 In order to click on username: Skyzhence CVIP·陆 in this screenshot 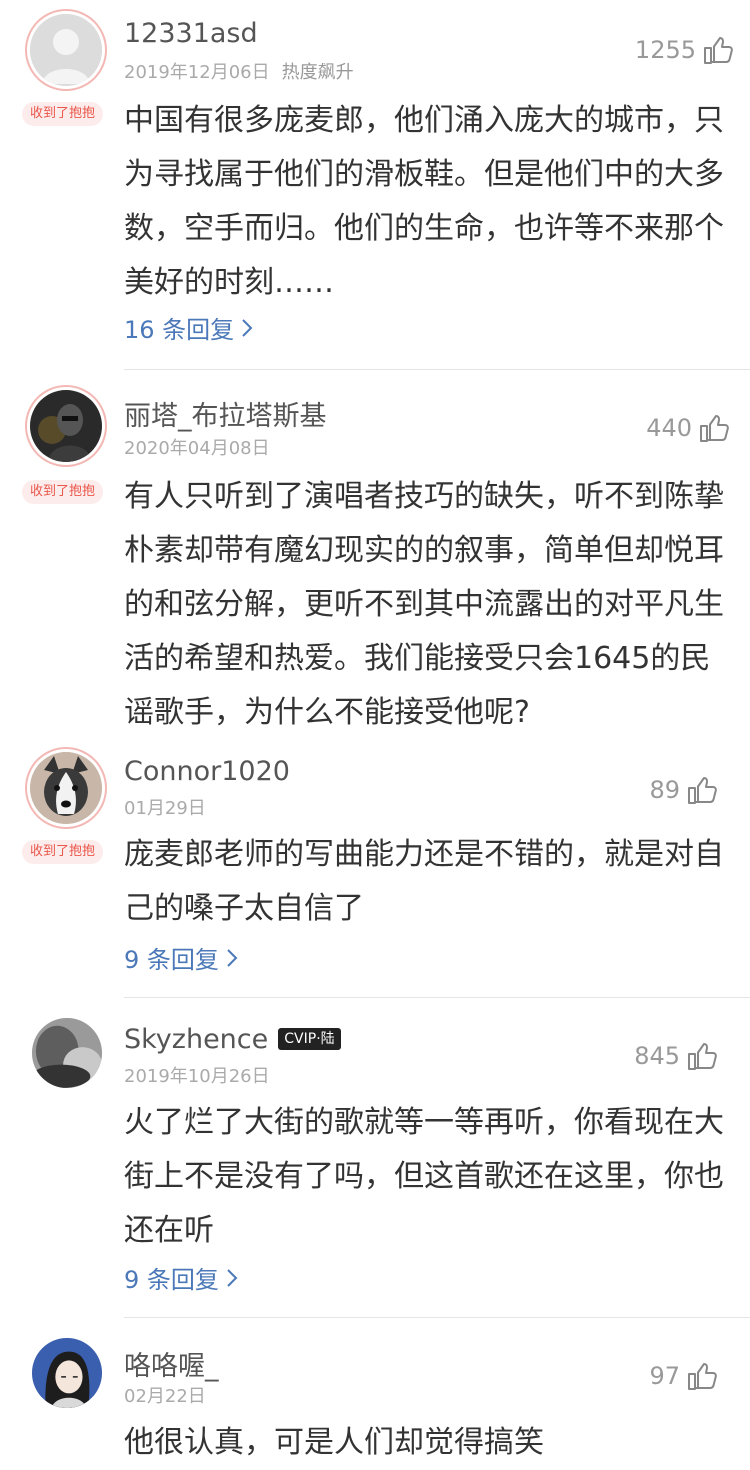, I will do `click(232, 1039)`.